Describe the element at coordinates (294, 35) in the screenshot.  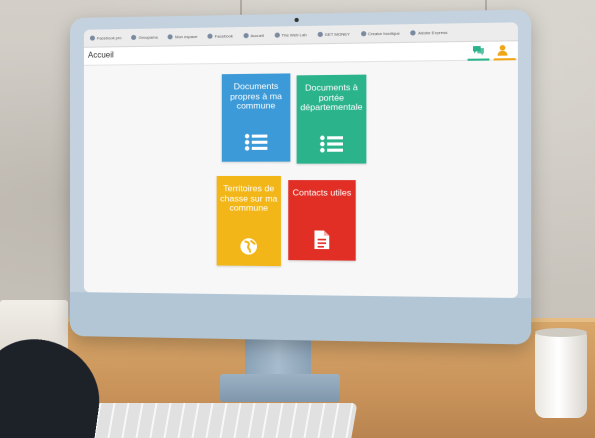
I see `bookmark-label: The Web Lab` at that location.